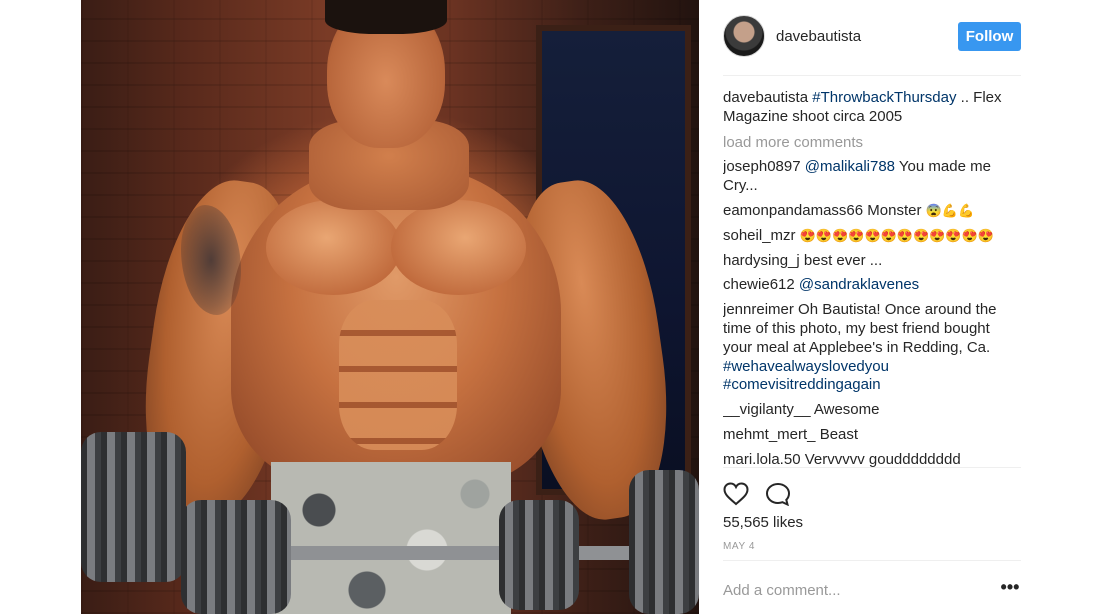  What do you see at coordinates (762, 459) in the screenshot?
I see `comment-username: mari.lola.50` at bounding box center [762, 459].